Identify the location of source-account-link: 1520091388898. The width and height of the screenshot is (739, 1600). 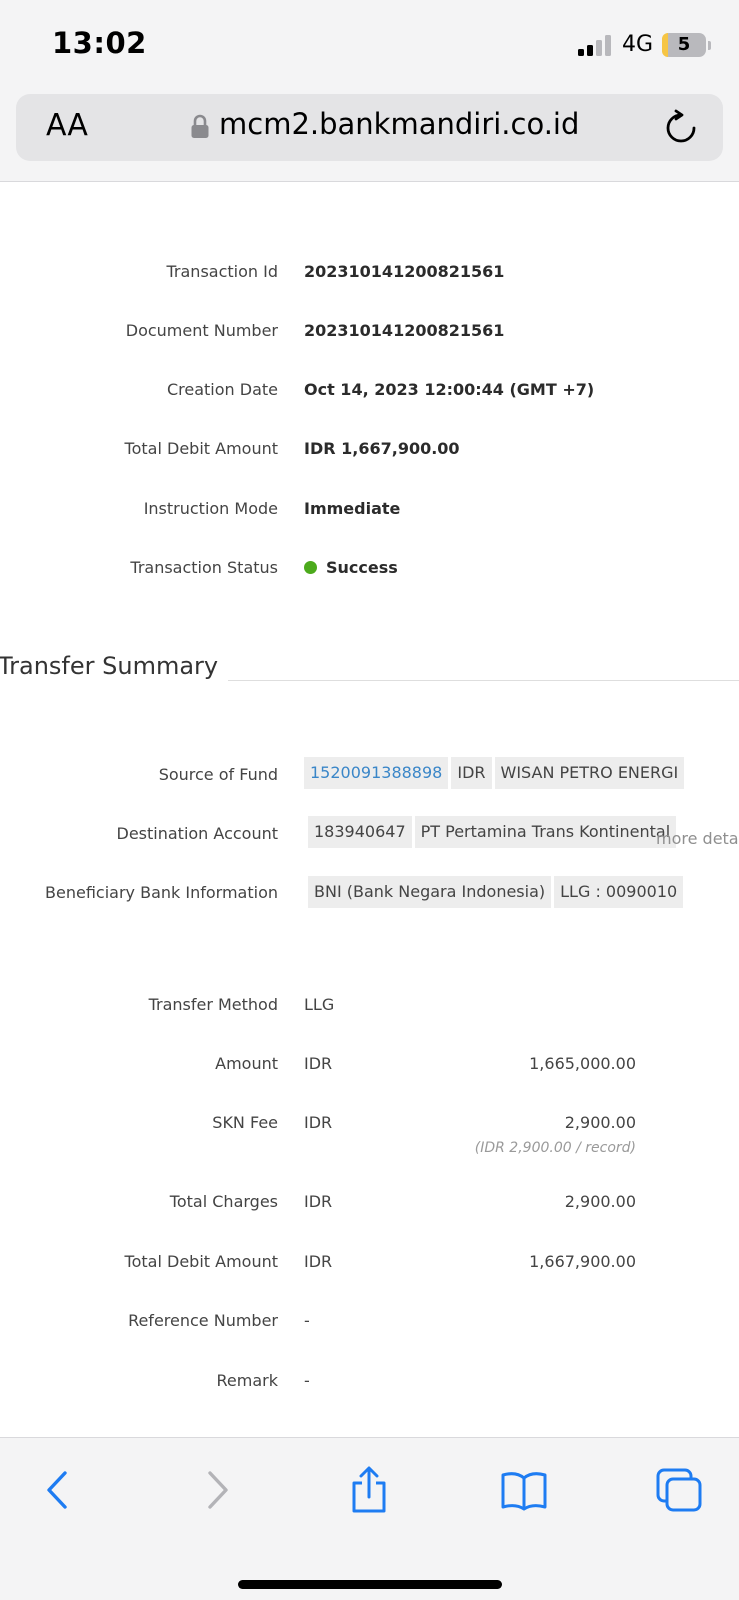
(376, 773).